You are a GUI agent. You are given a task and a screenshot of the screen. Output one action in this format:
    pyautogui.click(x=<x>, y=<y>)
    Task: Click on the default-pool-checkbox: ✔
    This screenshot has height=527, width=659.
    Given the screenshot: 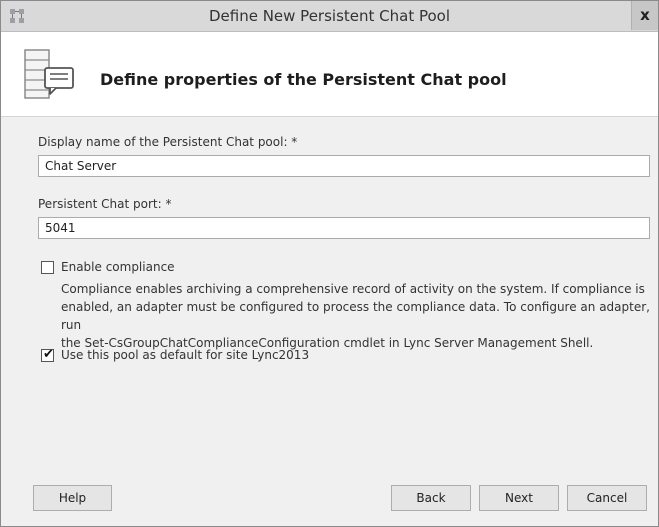 What is the action you would take?
    pyautogui.click(x=47, y=354)
    